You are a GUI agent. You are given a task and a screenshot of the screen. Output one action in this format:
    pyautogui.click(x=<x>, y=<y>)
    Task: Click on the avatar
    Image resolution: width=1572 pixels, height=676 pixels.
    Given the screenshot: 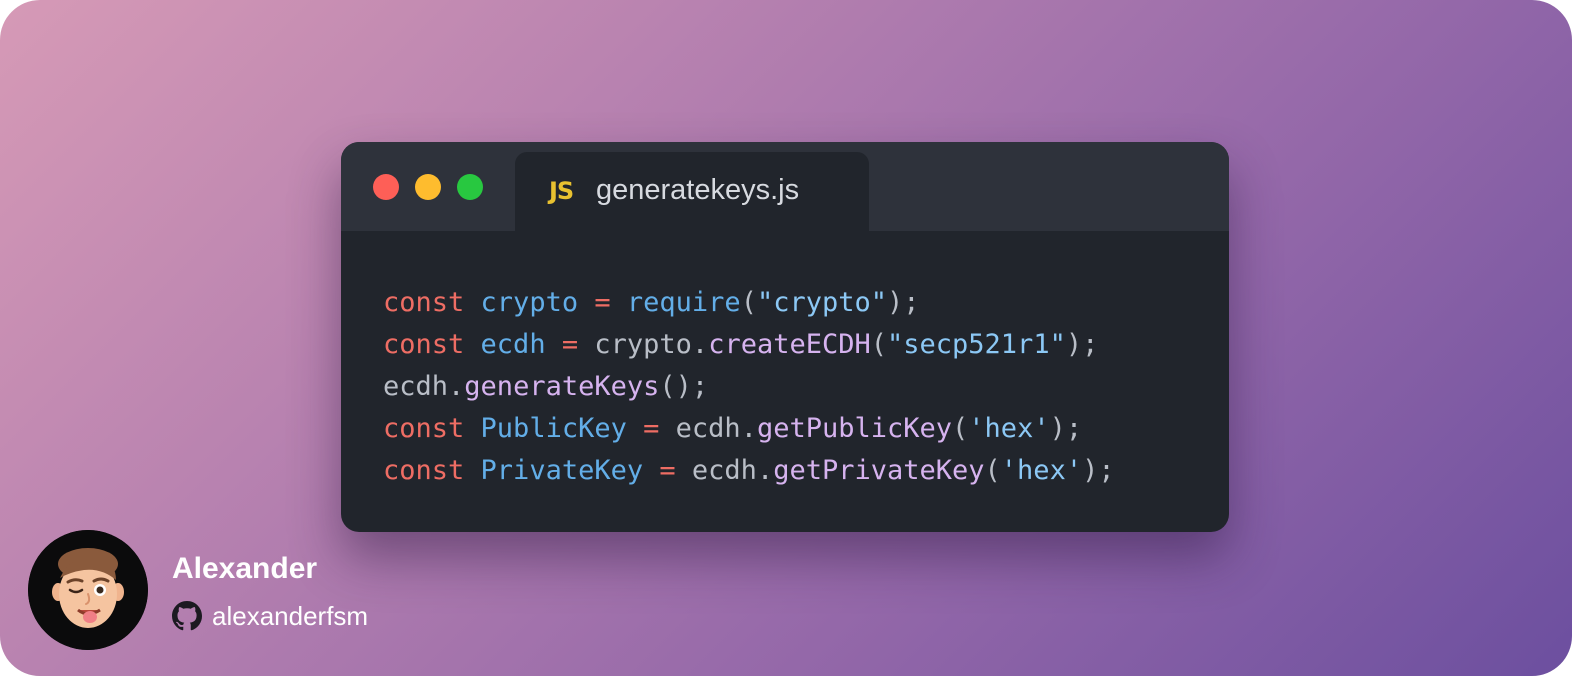 What is the action you would take?
    pyautogui.click(x=88, y=590)
    